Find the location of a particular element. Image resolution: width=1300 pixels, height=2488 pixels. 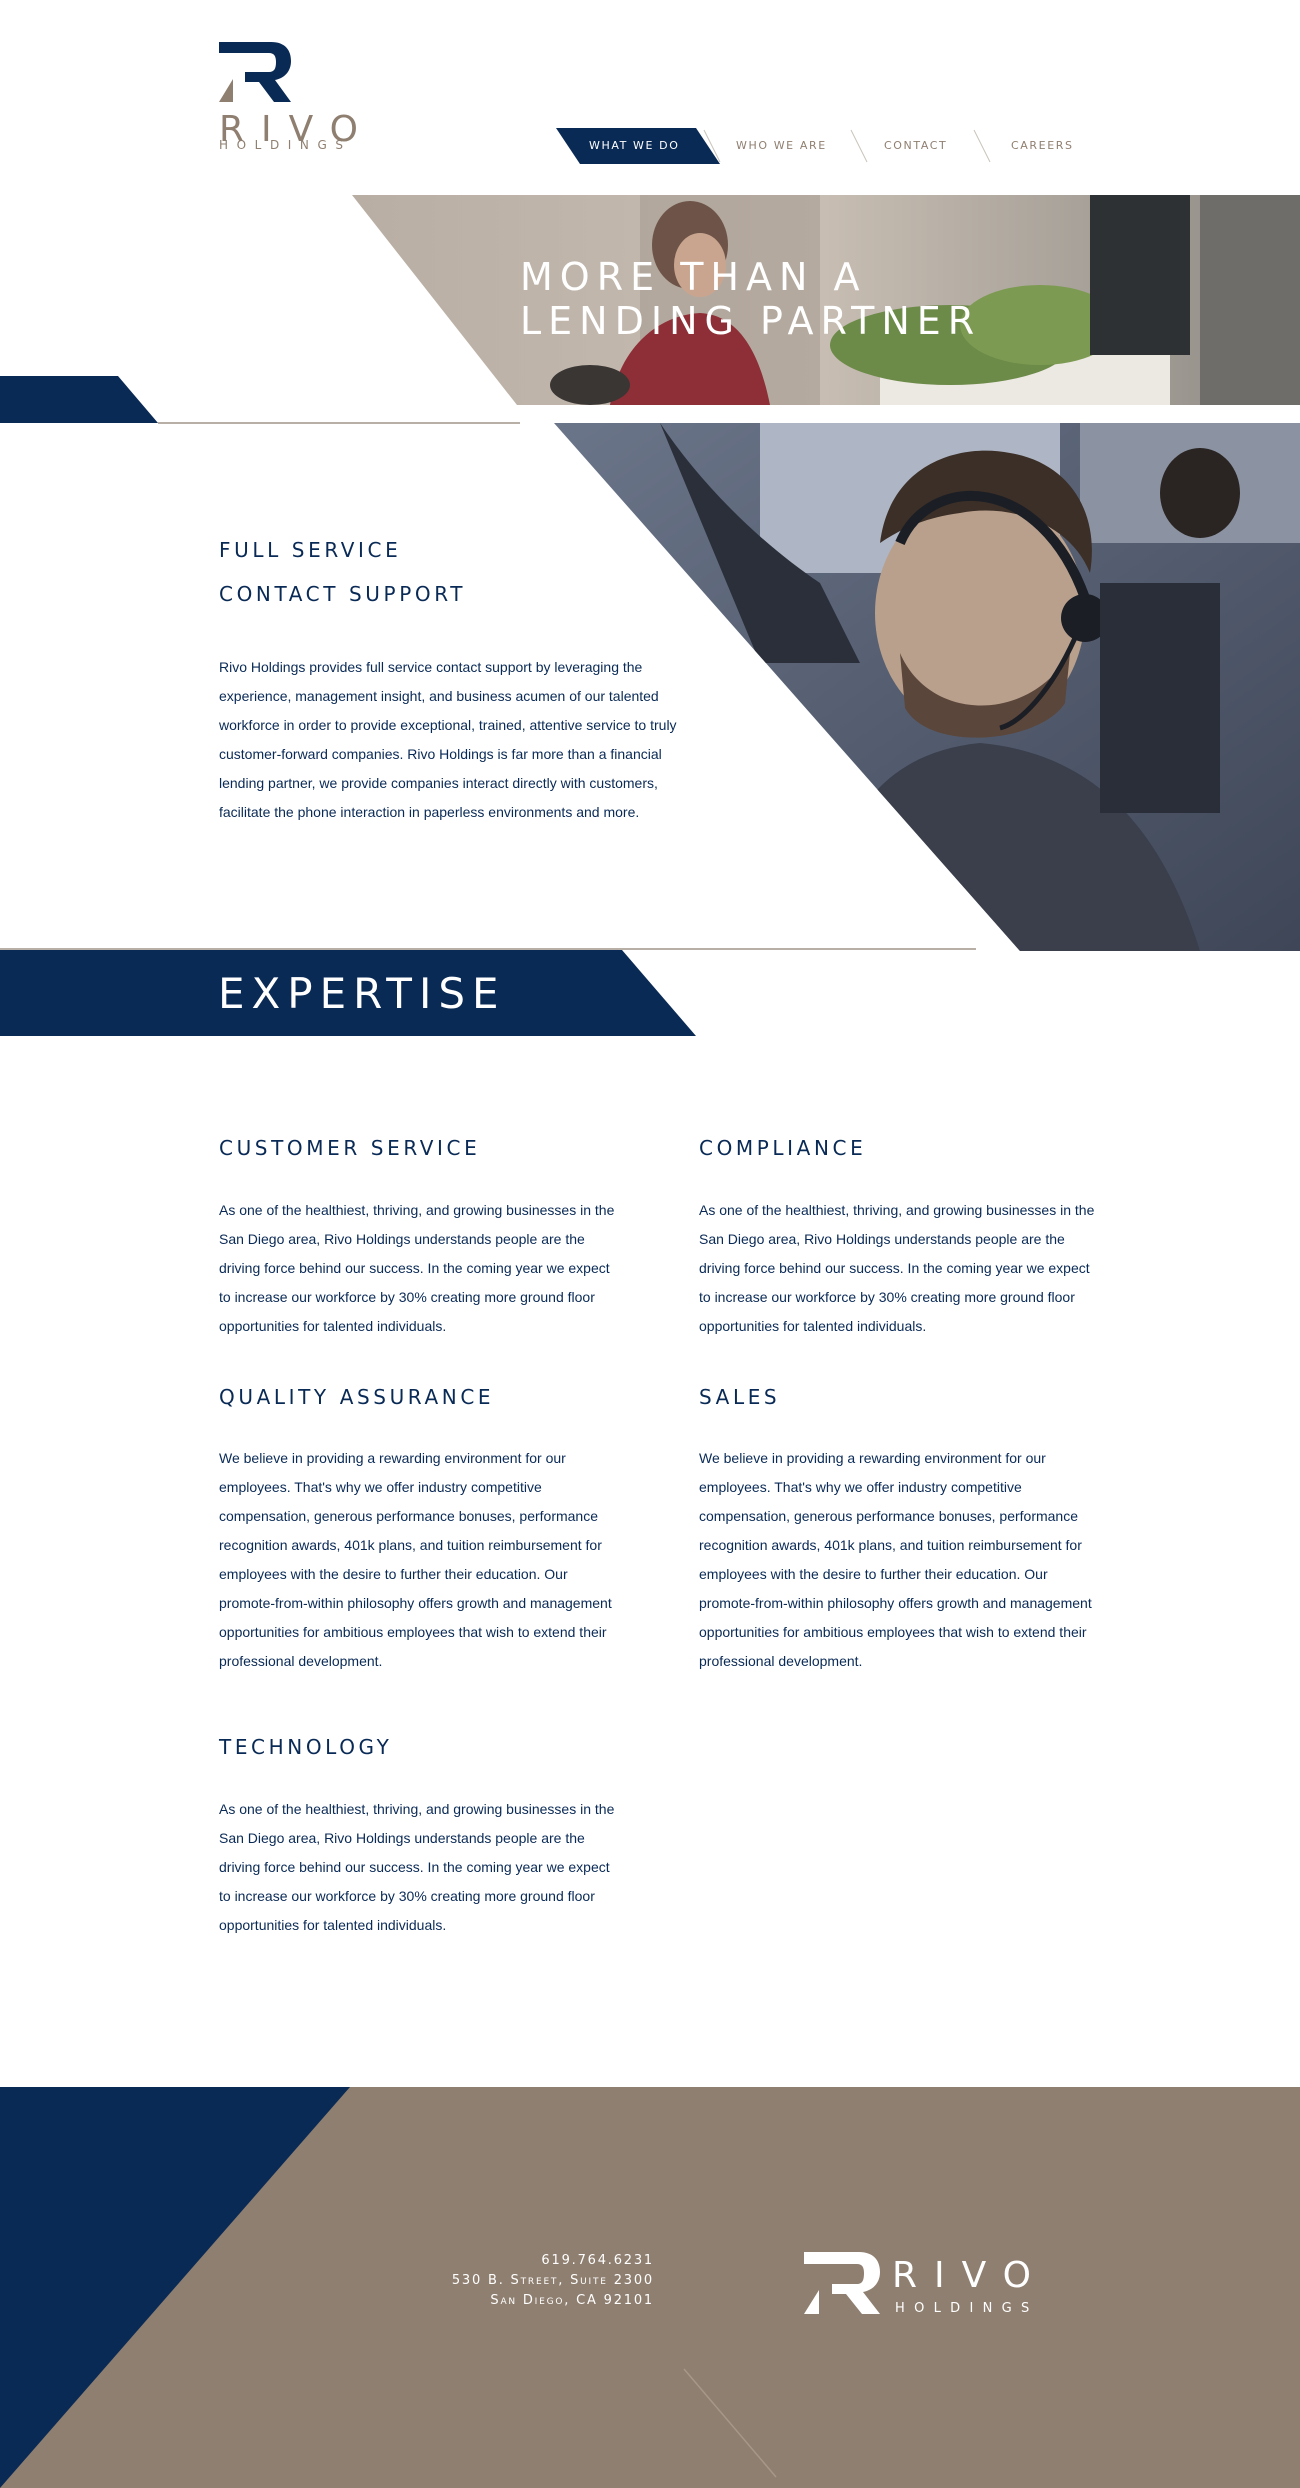

hero-title: MORE THAN A LENDING PARTNER is located at coordinates (840, 299).